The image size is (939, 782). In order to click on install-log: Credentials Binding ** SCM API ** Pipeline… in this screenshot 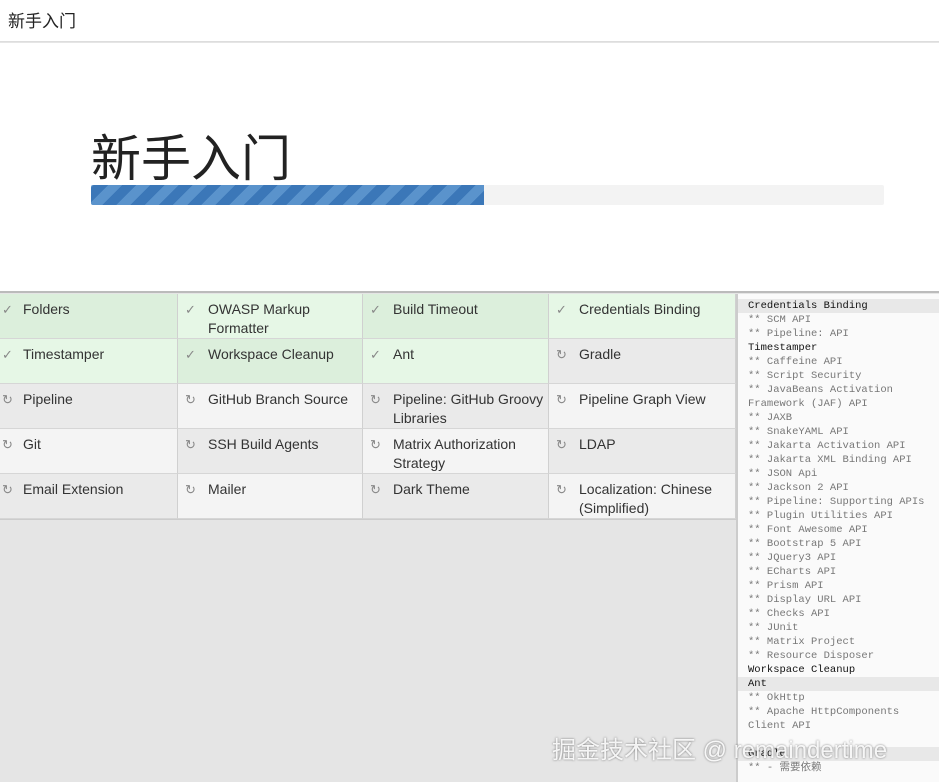, I will do `click(837, 538)`.